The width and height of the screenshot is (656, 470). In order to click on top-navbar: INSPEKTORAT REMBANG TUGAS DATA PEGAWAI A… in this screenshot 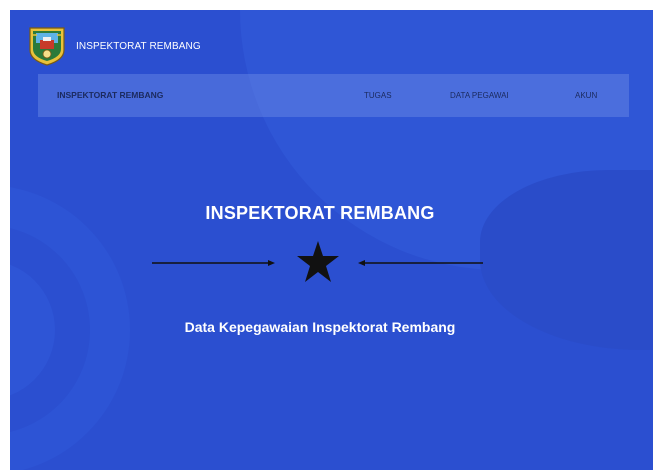, I will do `click(333, 95)`.